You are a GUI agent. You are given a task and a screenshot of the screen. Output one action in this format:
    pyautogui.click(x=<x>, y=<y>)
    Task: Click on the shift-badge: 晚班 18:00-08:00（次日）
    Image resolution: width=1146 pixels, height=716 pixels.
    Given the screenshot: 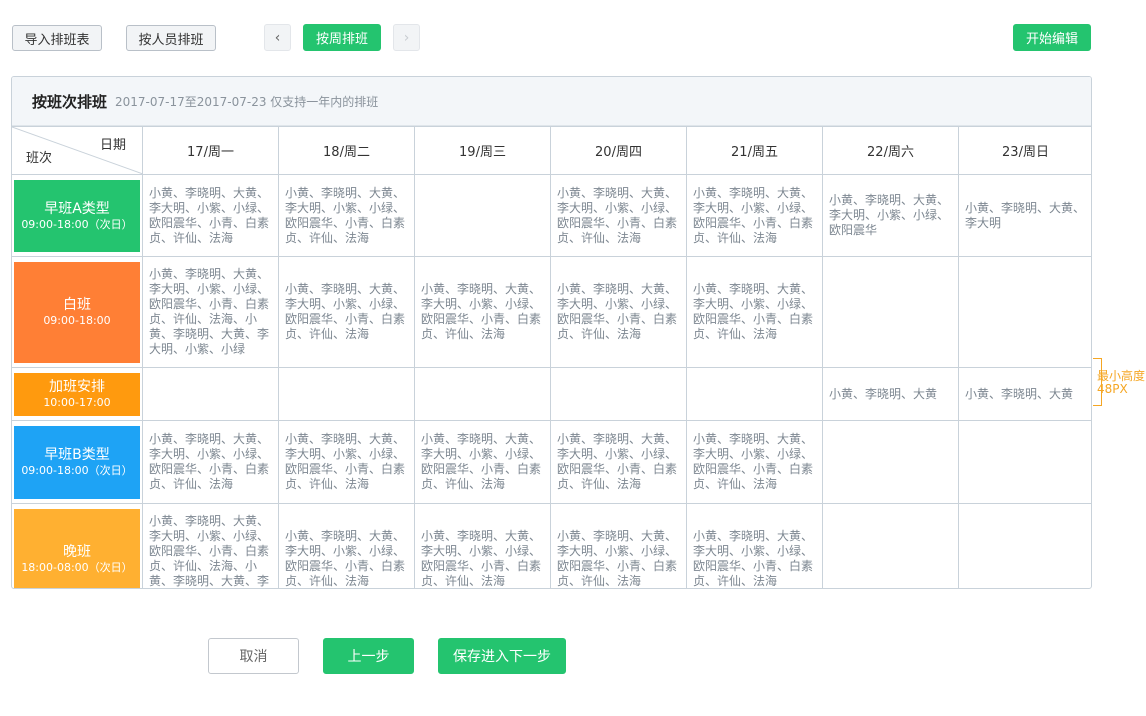 What is the action you would take?
    pyautogui.click(x=77, y=548)
    